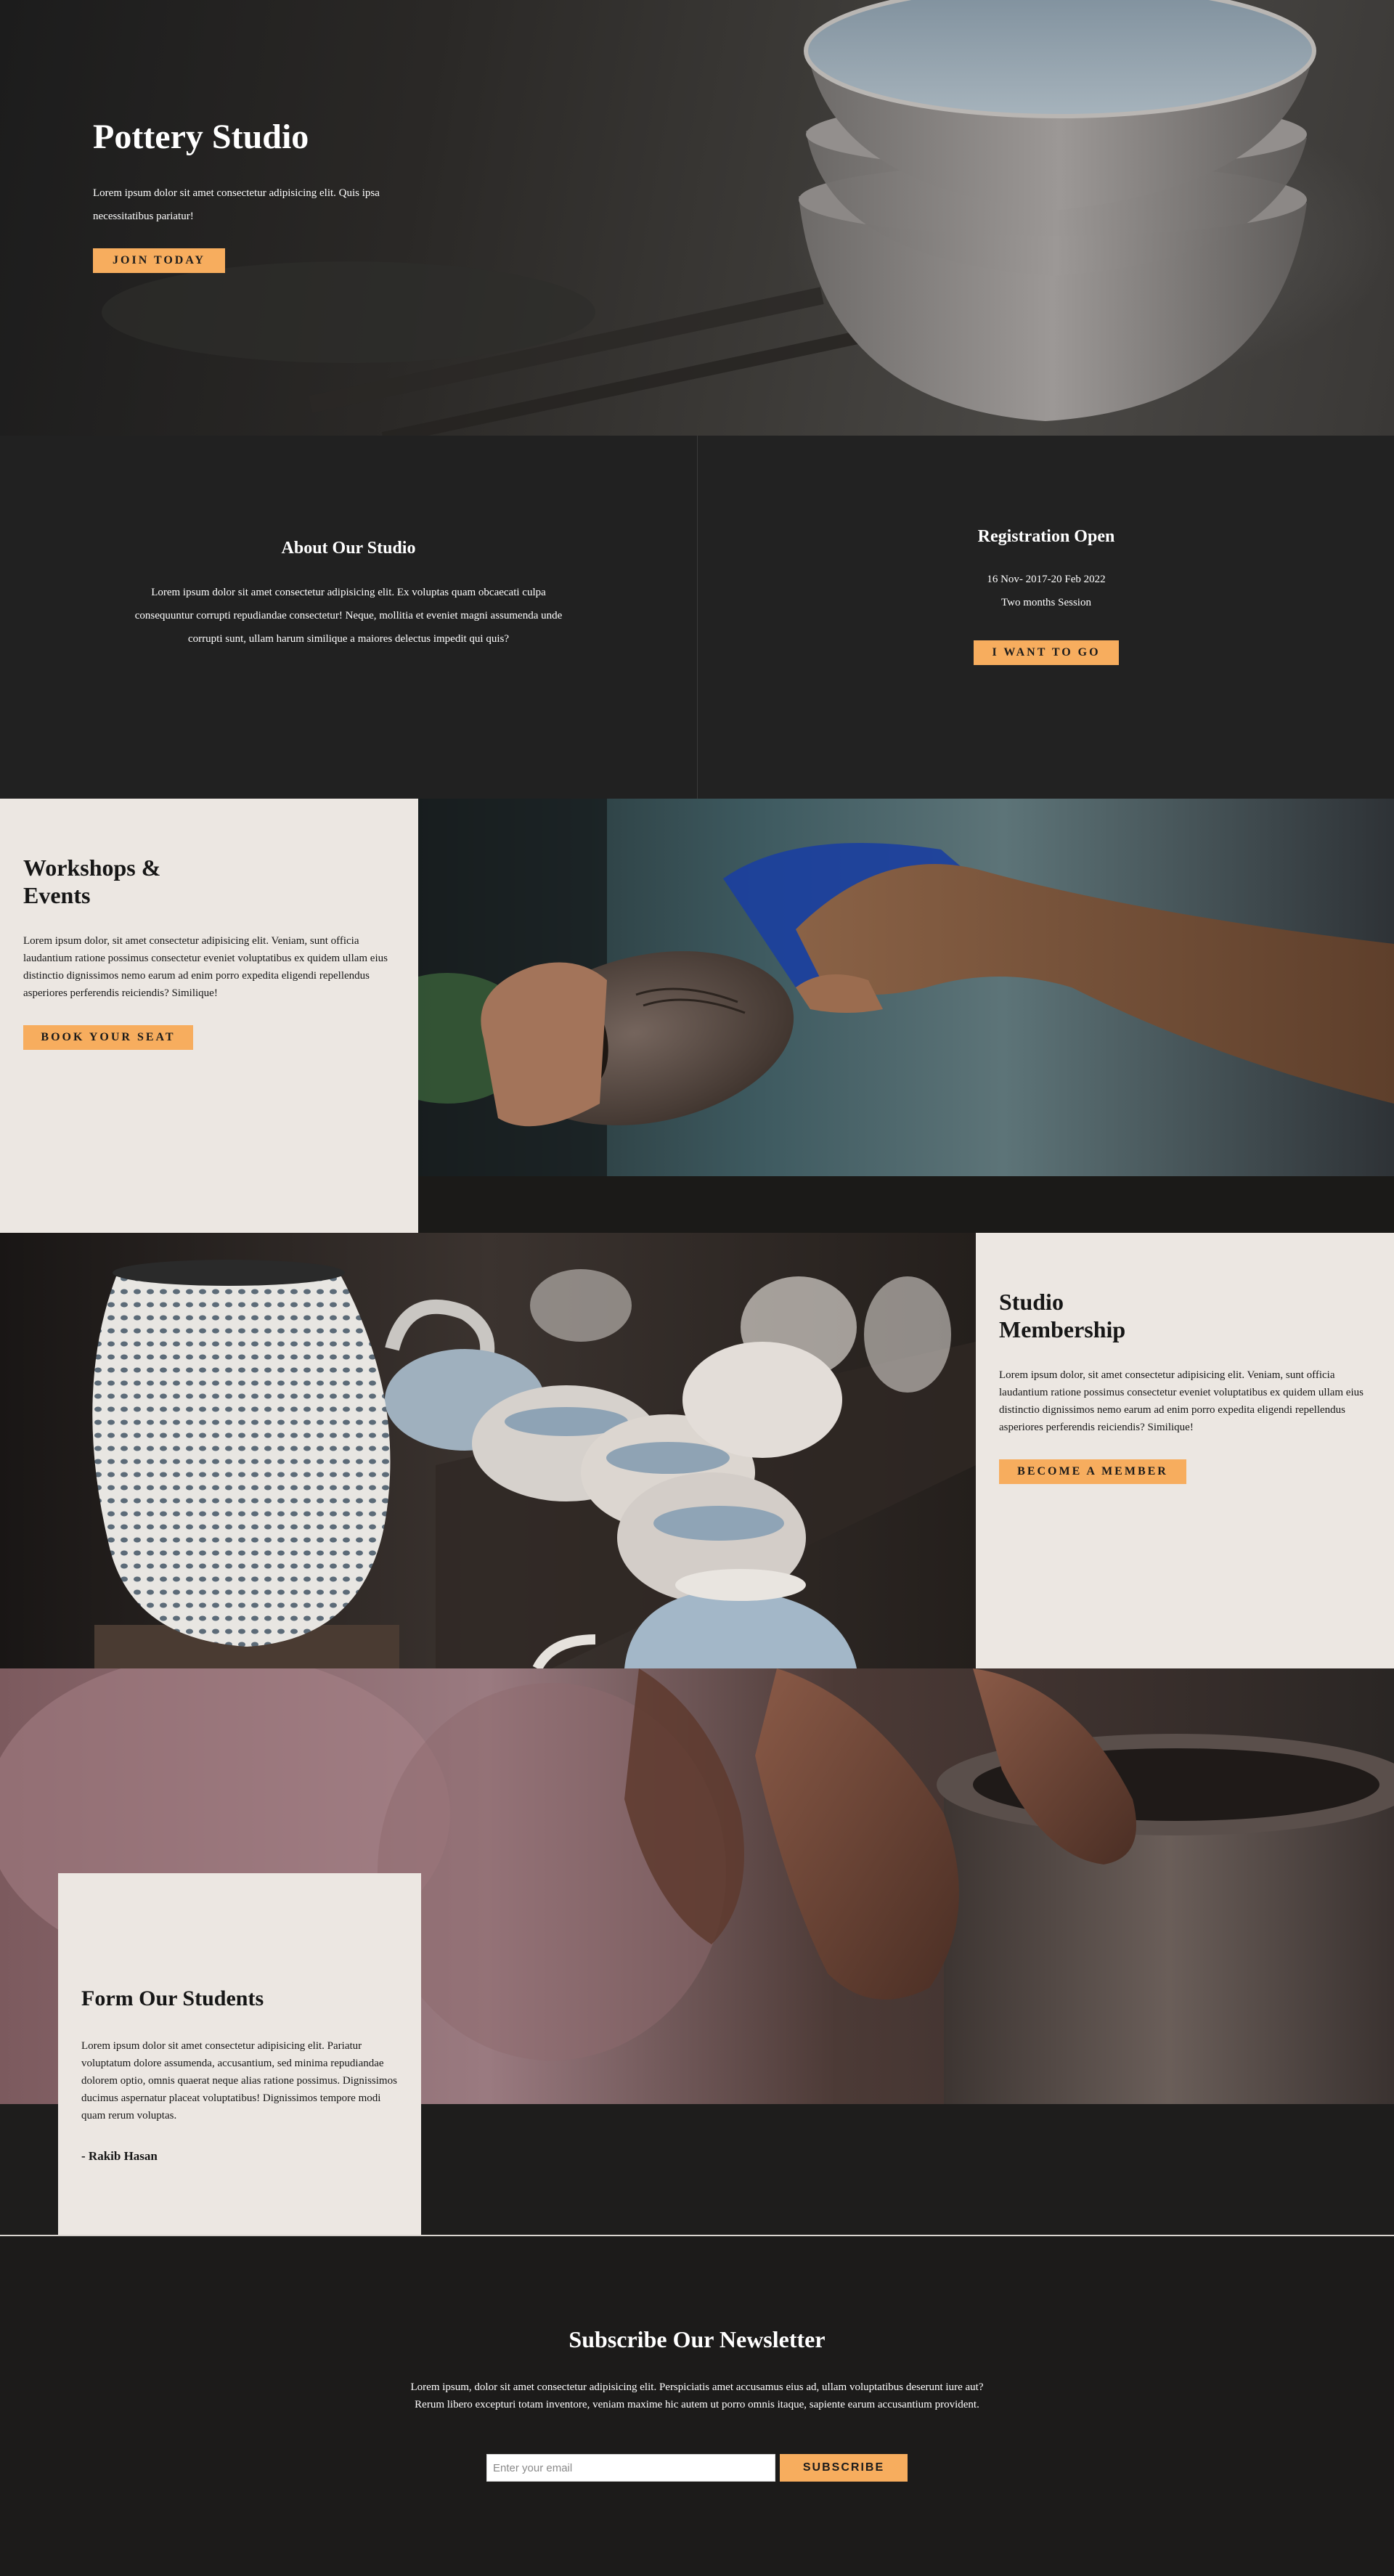 The height and width of the screenshot is (2576, 1394). Describe the element at coordinates (201, 137) in the screenshot. I see `hero-title: Pottery Studio` at that location.